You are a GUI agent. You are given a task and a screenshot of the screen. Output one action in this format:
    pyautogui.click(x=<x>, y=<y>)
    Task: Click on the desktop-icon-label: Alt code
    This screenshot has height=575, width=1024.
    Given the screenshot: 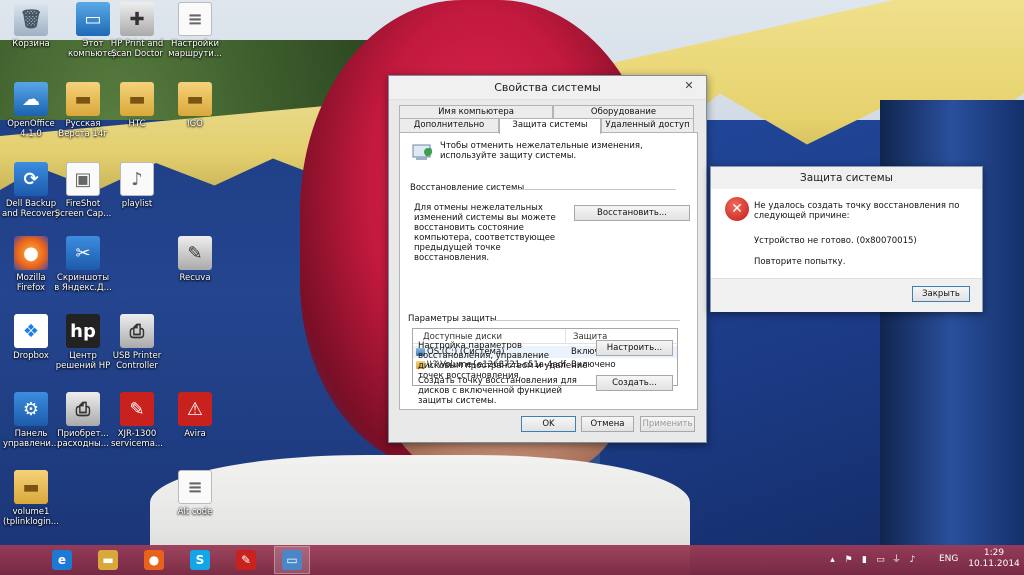 What is the action you would take?
    pyautogui.click(x=195, y=512)
    